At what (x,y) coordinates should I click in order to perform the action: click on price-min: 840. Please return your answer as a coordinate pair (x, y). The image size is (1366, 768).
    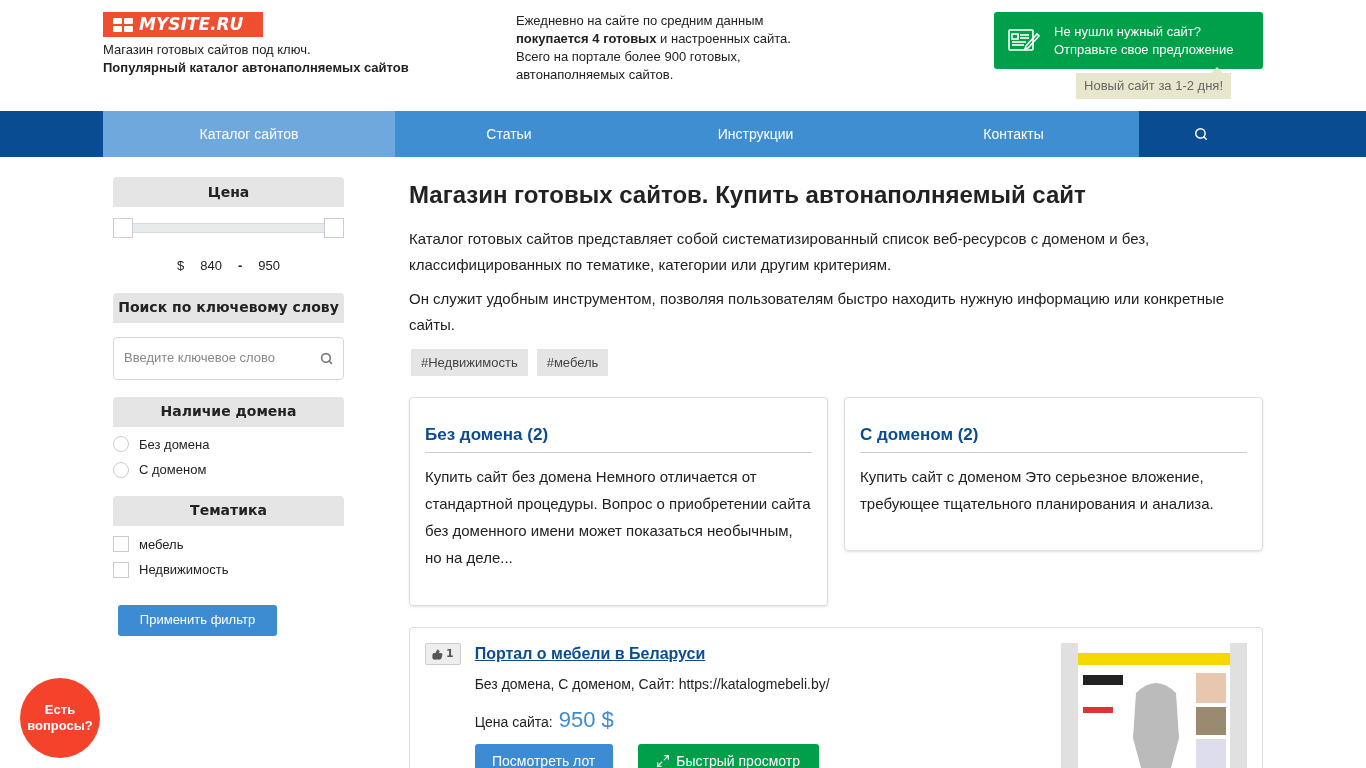
    Looking at the image, I should click on (211, 266).